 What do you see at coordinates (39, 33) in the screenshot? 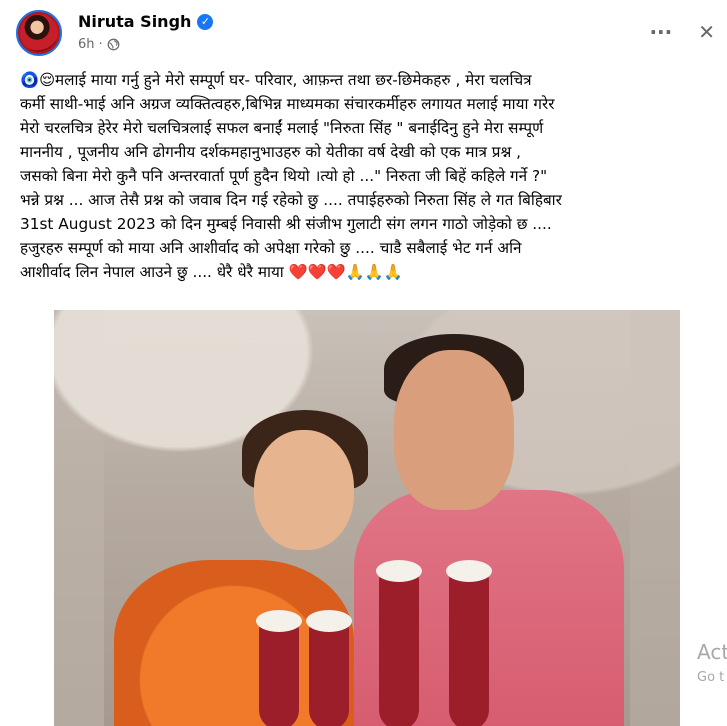
I see `avatar` at bounding box center [39, 33].